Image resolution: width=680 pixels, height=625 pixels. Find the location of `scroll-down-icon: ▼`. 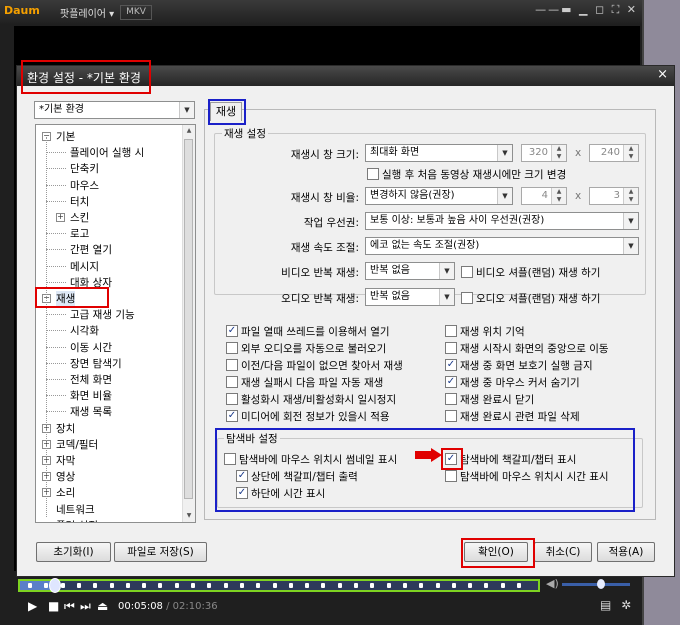

scroll-down-icon: ▼ is located at coordinates (189, 516).